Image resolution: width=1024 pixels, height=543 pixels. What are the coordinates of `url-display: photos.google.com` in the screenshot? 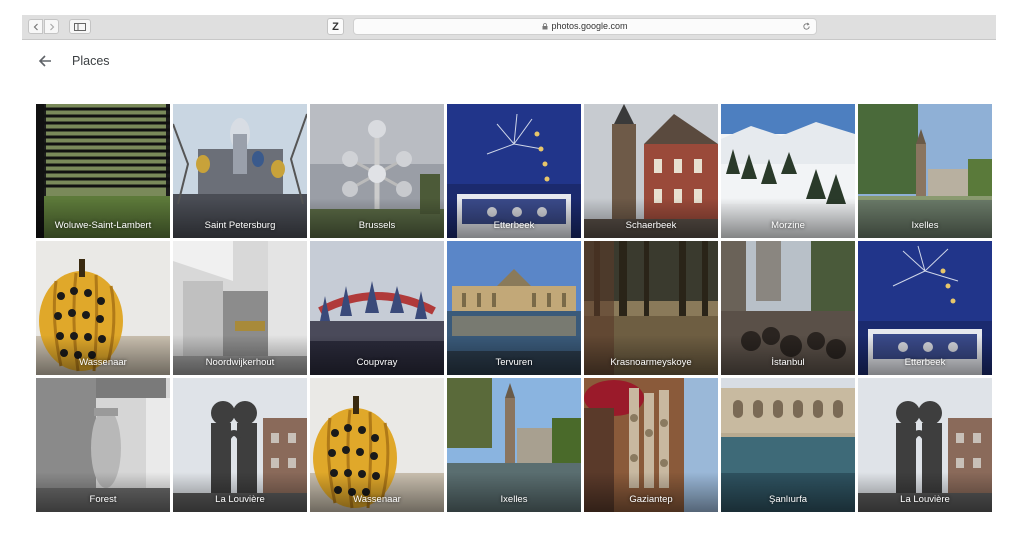 It's located at (585, 26).